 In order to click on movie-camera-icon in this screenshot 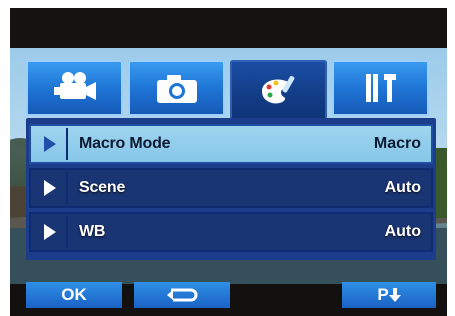, I will do `click(74, 86)`.